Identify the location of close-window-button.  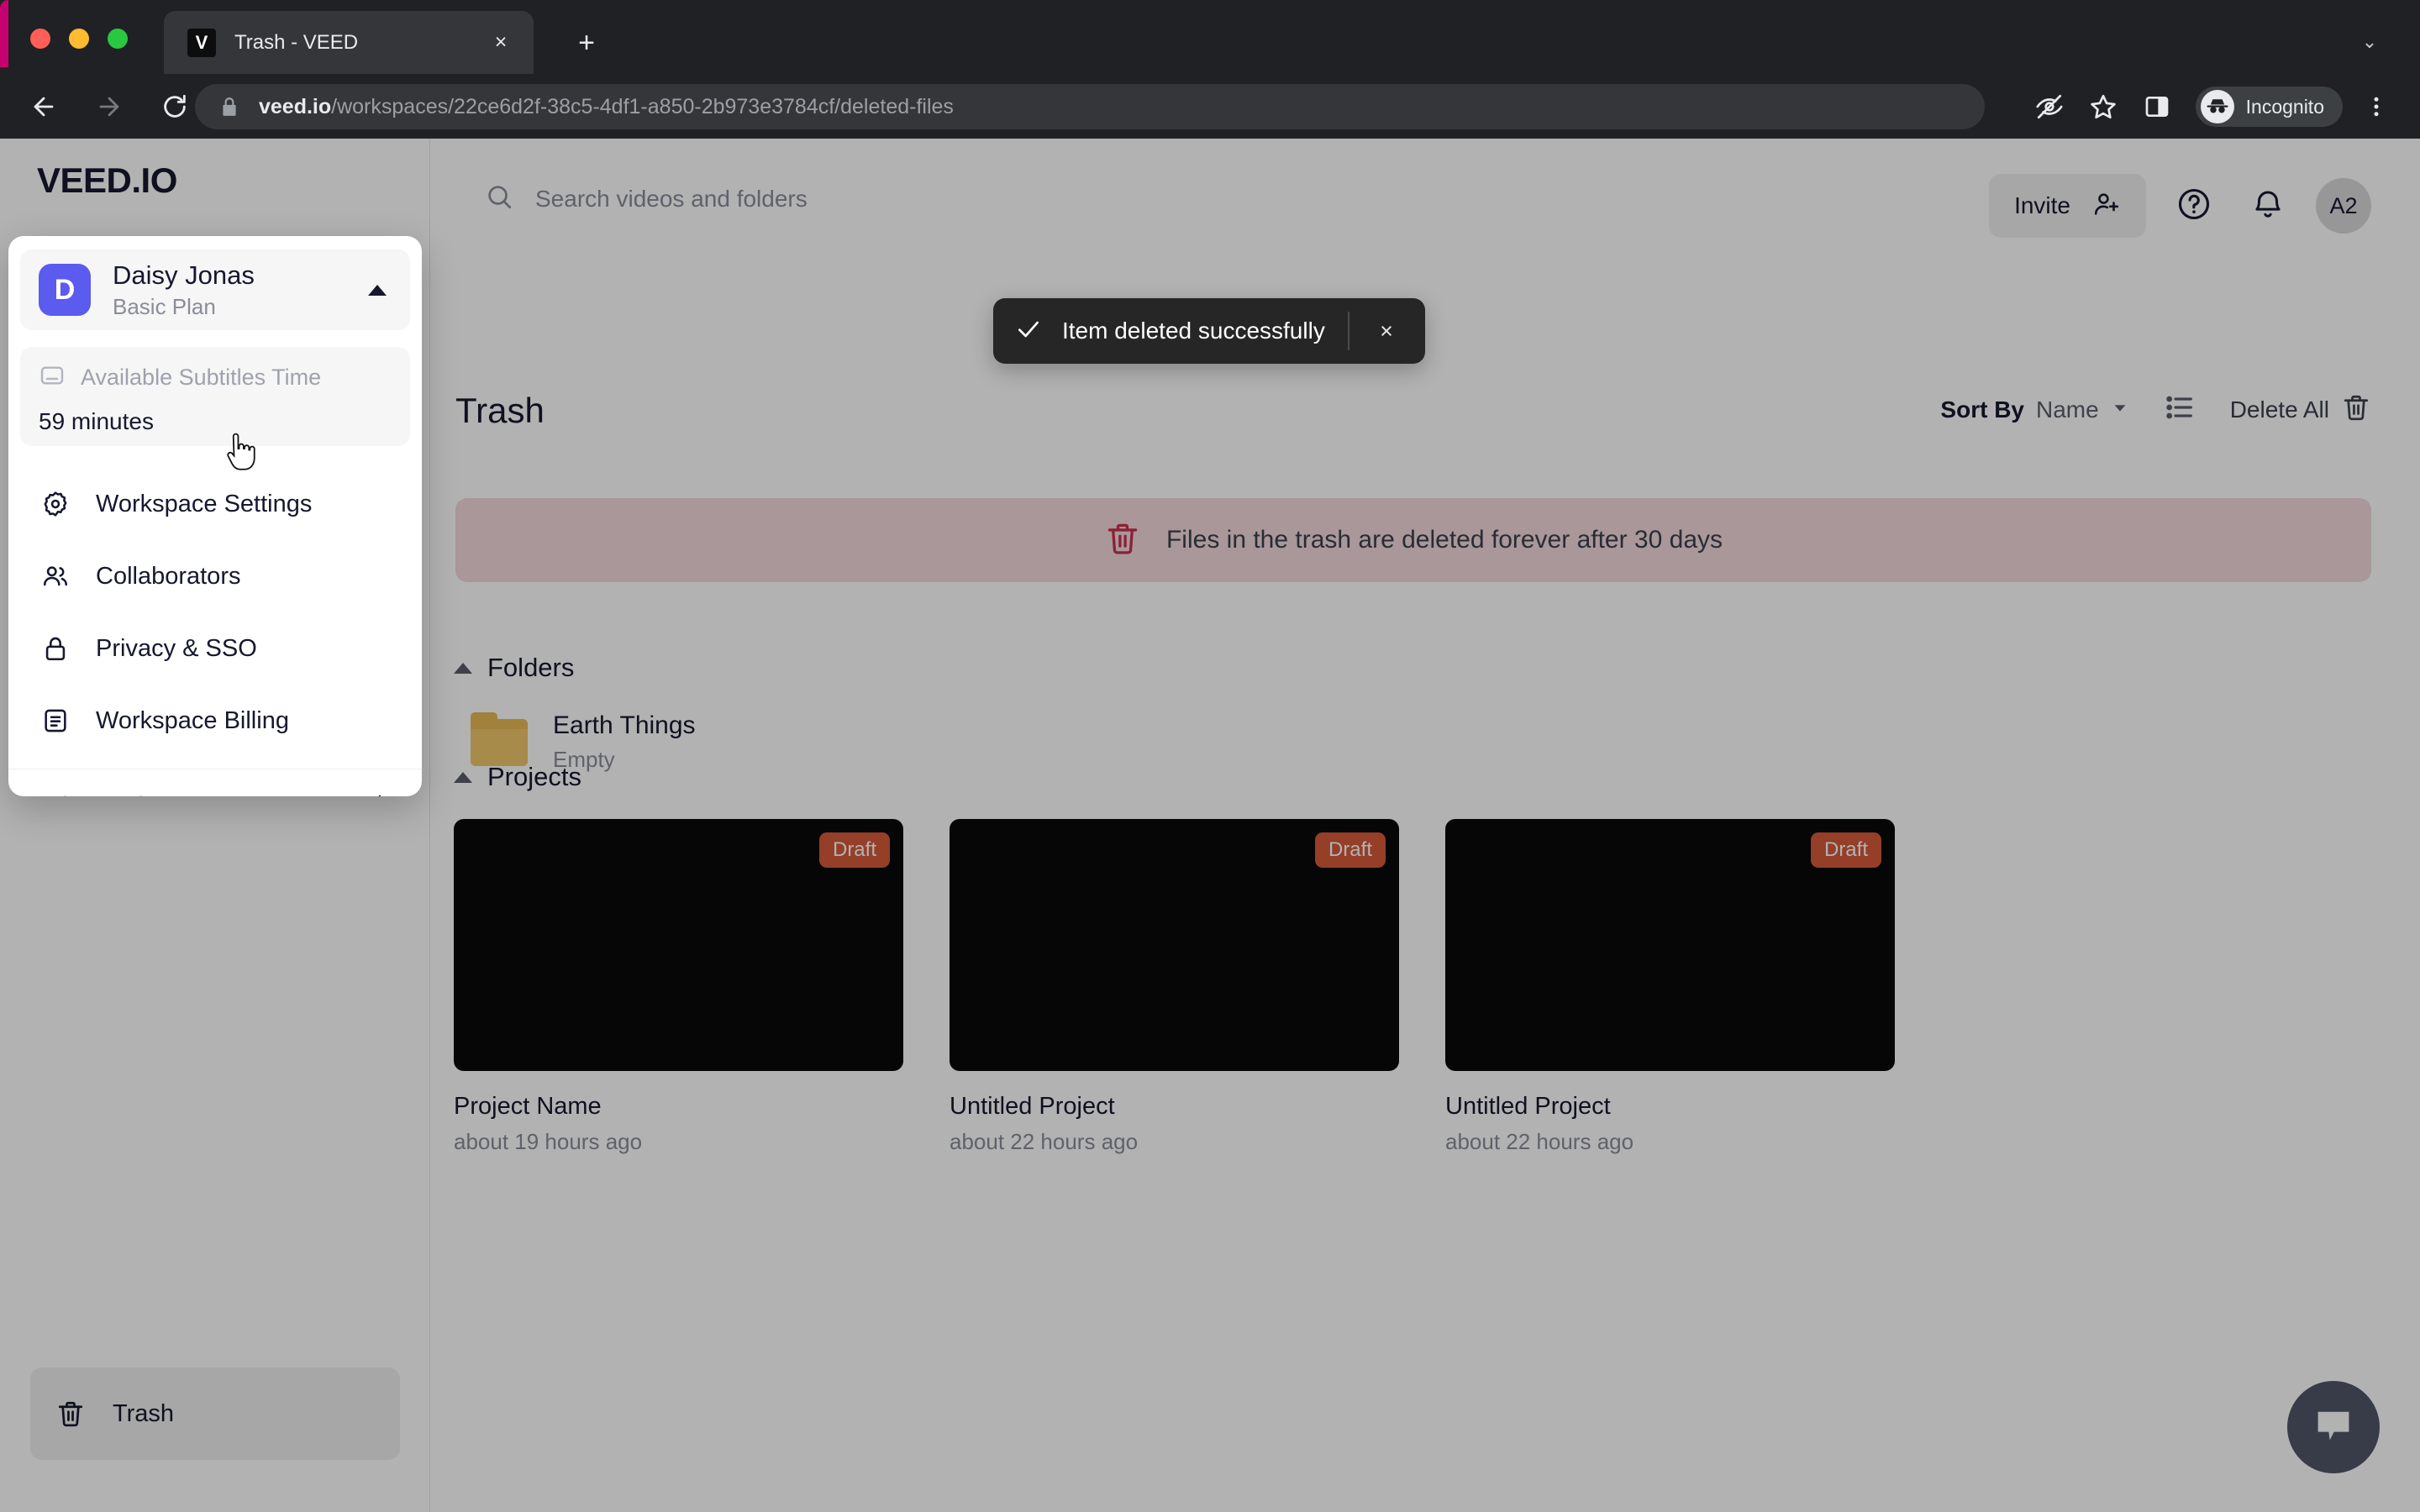
(40, 39).